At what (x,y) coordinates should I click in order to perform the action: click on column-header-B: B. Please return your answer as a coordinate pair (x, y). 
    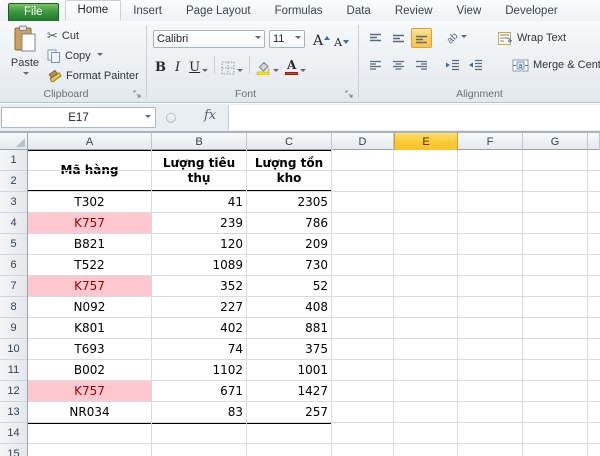
    Looking at the image, I should click on (199, 141).